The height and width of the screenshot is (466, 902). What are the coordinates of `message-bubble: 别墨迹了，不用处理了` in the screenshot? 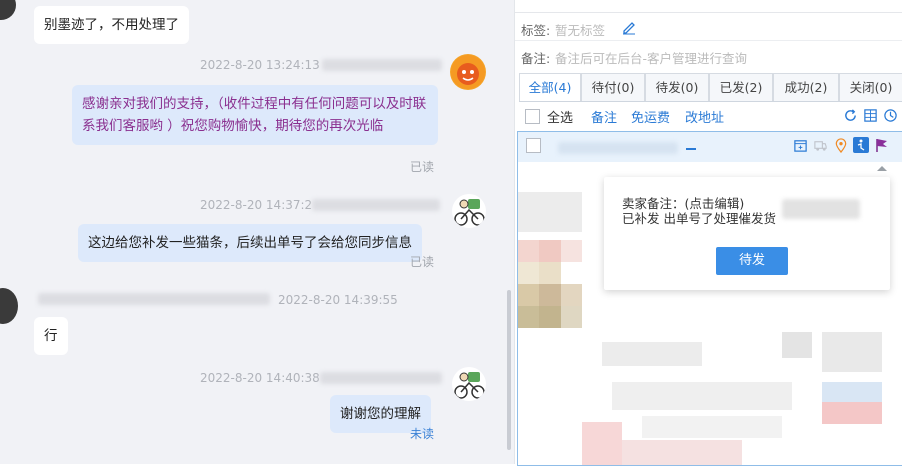 It's located at (111, 25).